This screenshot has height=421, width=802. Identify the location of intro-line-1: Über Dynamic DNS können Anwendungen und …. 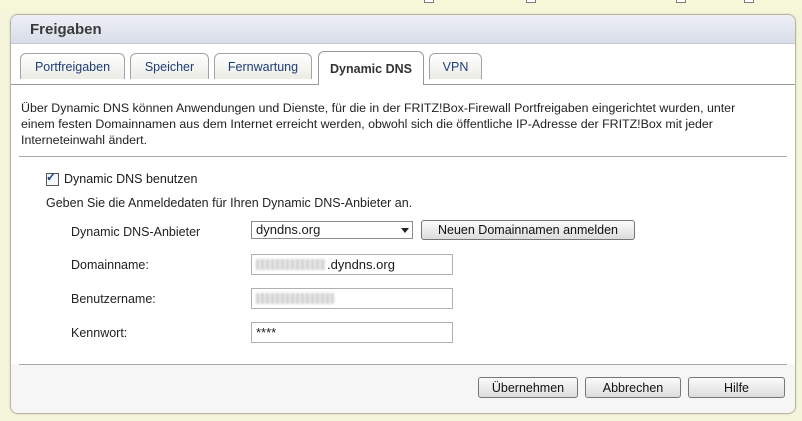
(378, 108).